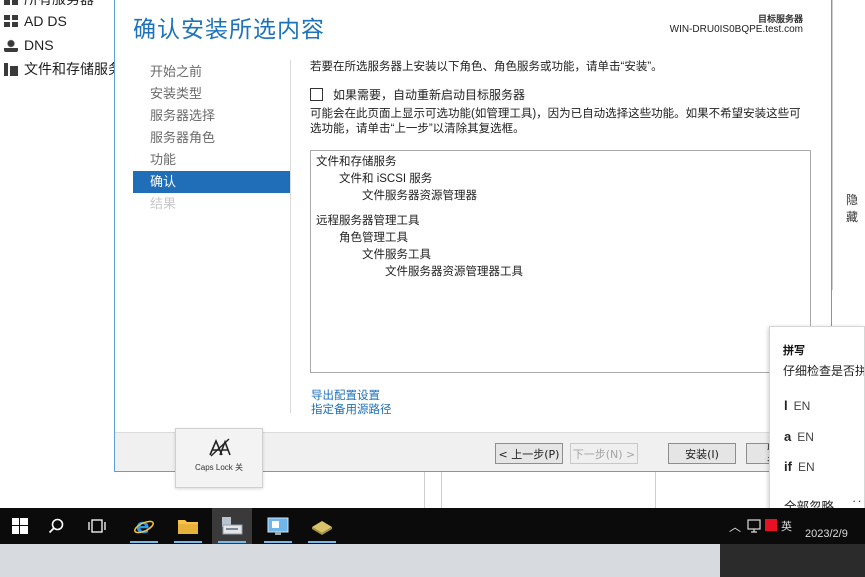 The height and width of the screenshot is (577, 865). I want to click on taskbar-app-remote, so click(278, 526).